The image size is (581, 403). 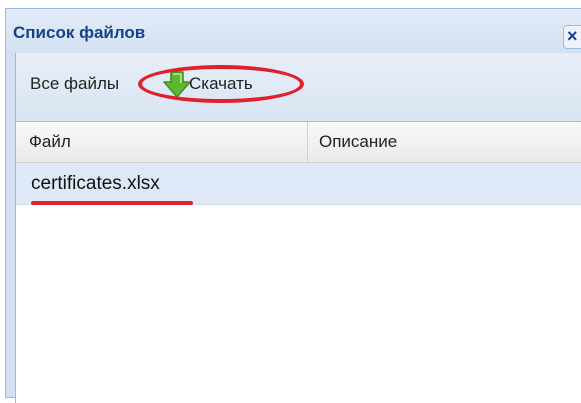 What do you see at coordinates (298, 184) in the screenshot?
I see `table-row: certificates.xlsx` at bounding box center [298, 184].